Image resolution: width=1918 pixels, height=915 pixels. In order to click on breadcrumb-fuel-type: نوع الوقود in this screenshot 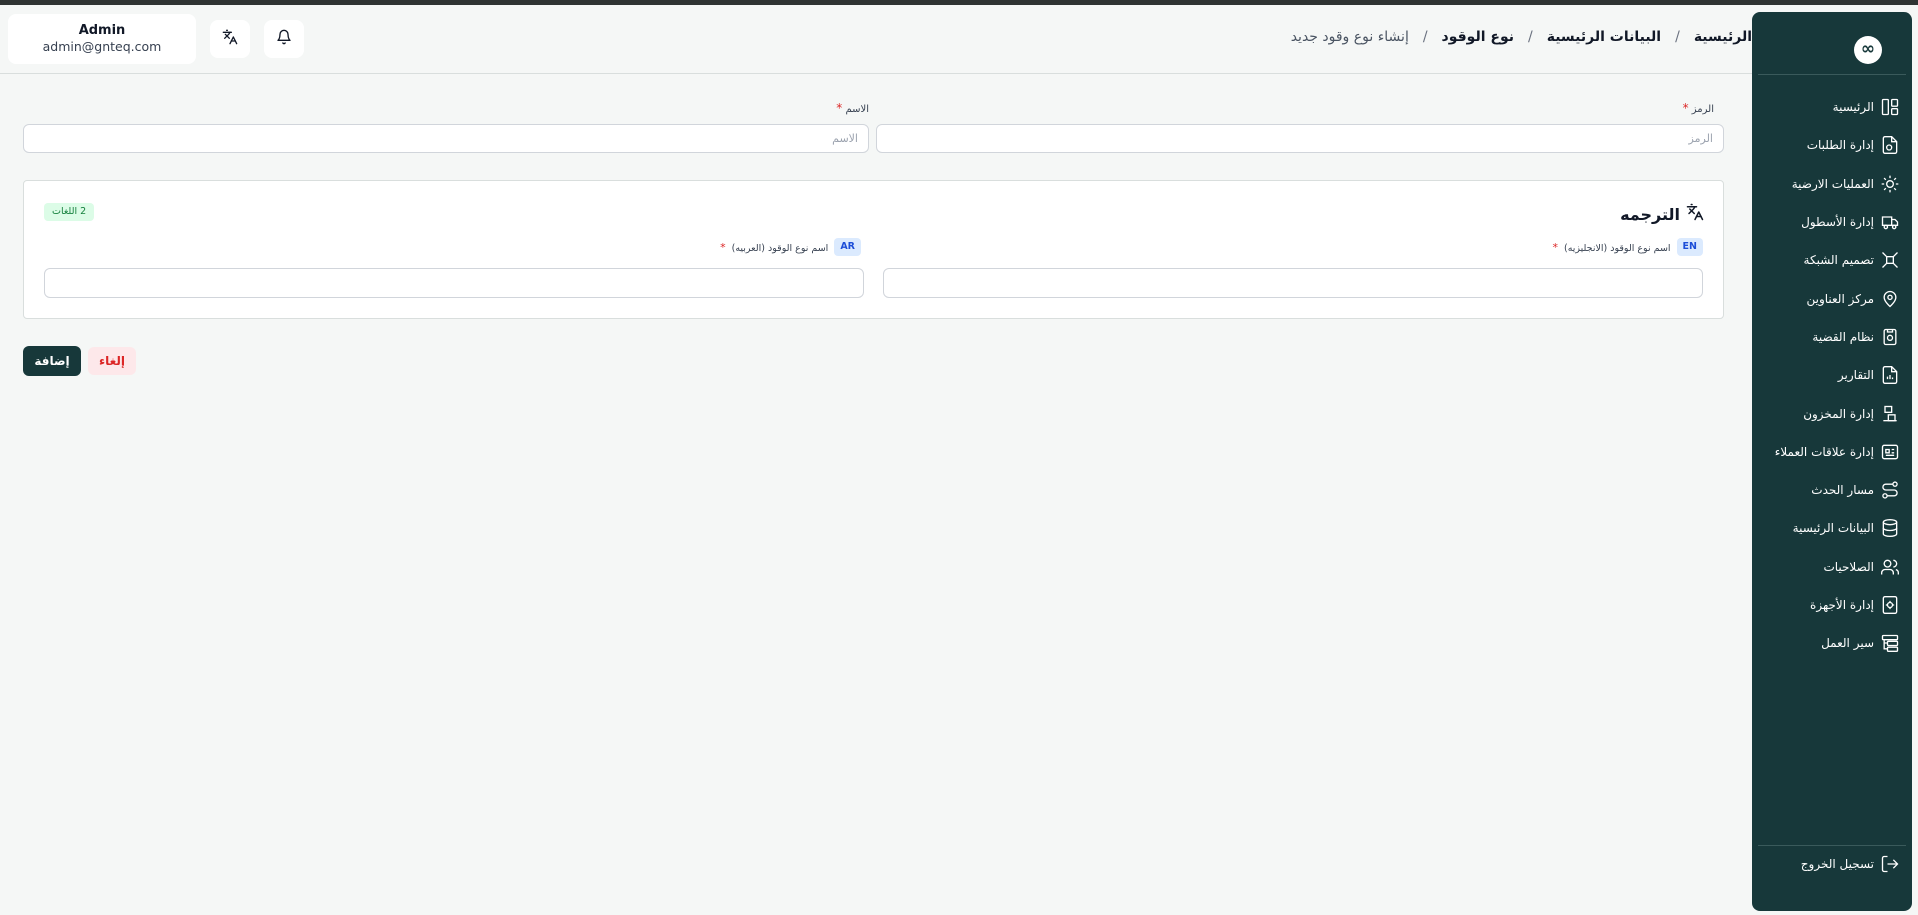, I will do `click(1478, 37)`.